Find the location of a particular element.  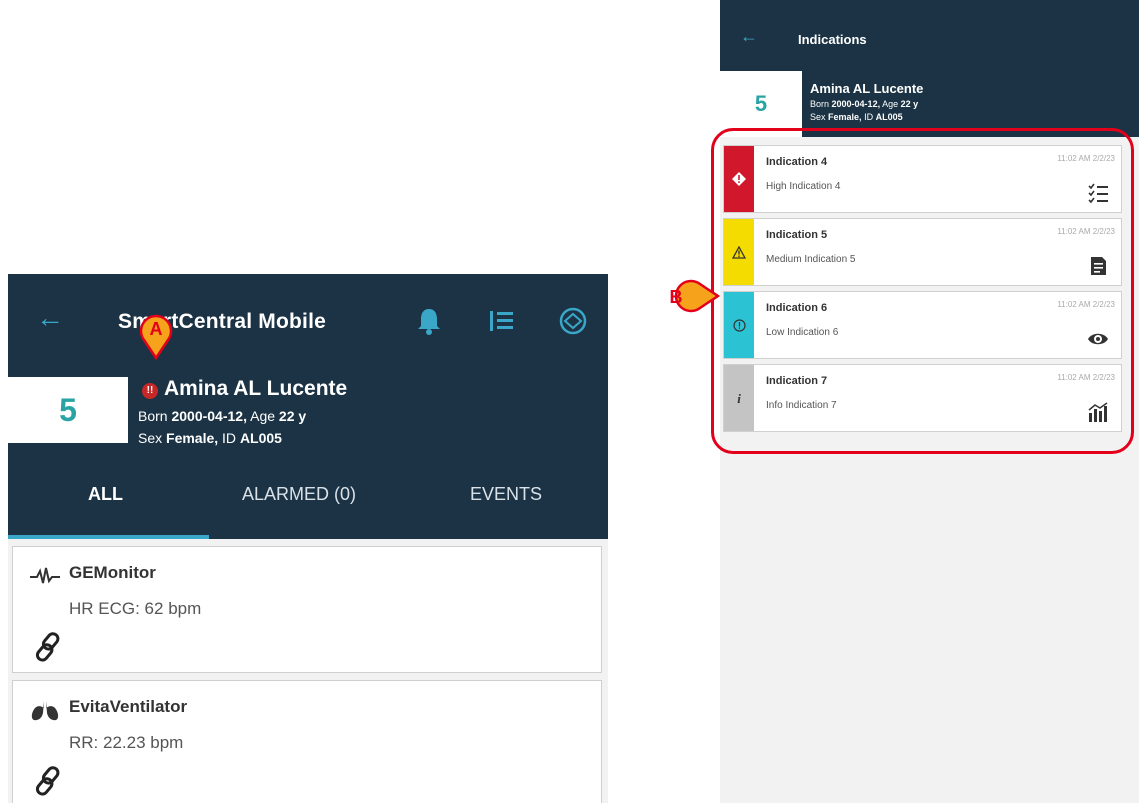

marker-a-label: A is located at coordinates (156, 329).